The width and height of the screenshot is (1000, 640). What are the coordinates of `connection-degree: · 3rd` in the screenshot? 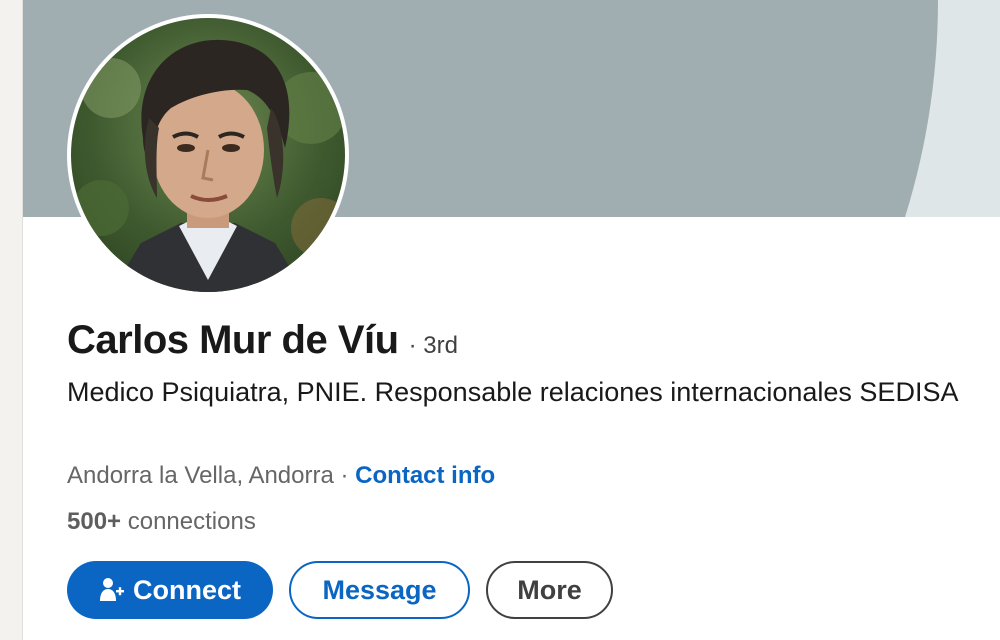 It's located at (433, 345).